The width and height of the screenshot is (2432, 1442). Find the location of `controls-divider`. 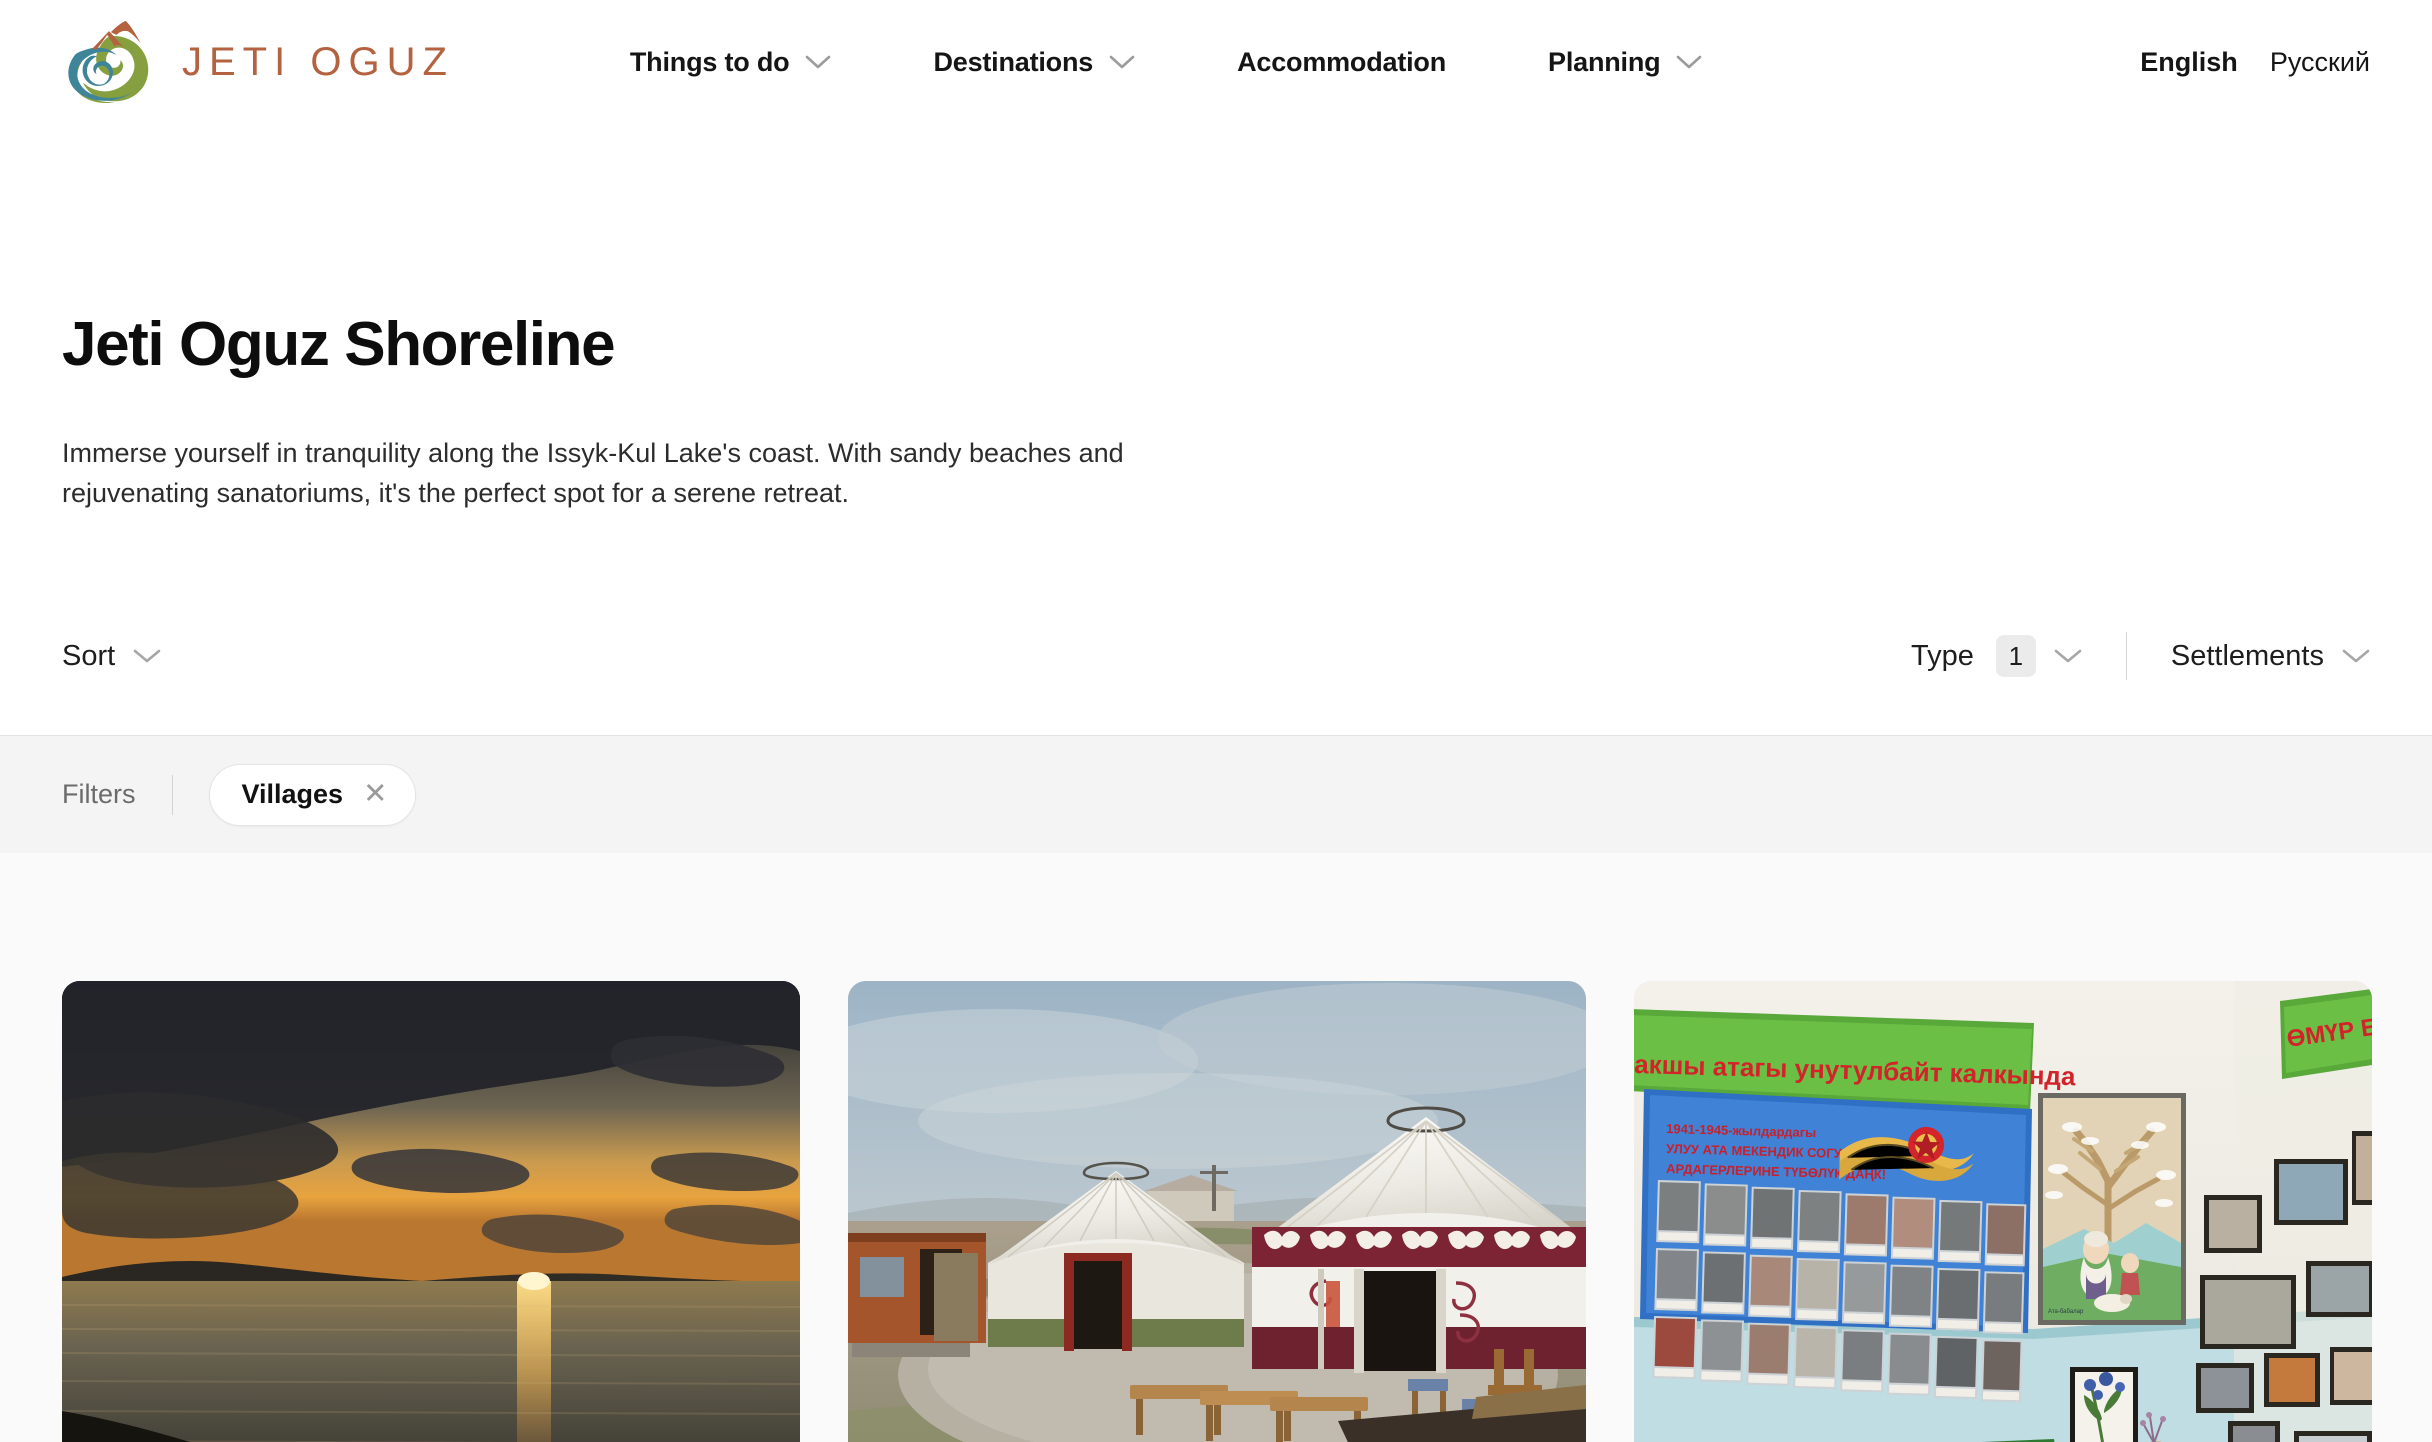

controls-divider is located at coordinates (2126, 656).